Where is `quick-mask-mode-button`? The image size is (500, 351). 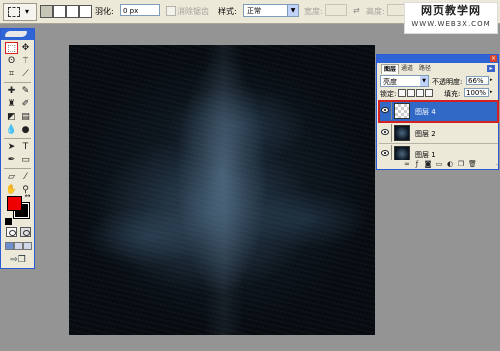 quick-mask-mode-button is located at coordinates (25, 232).